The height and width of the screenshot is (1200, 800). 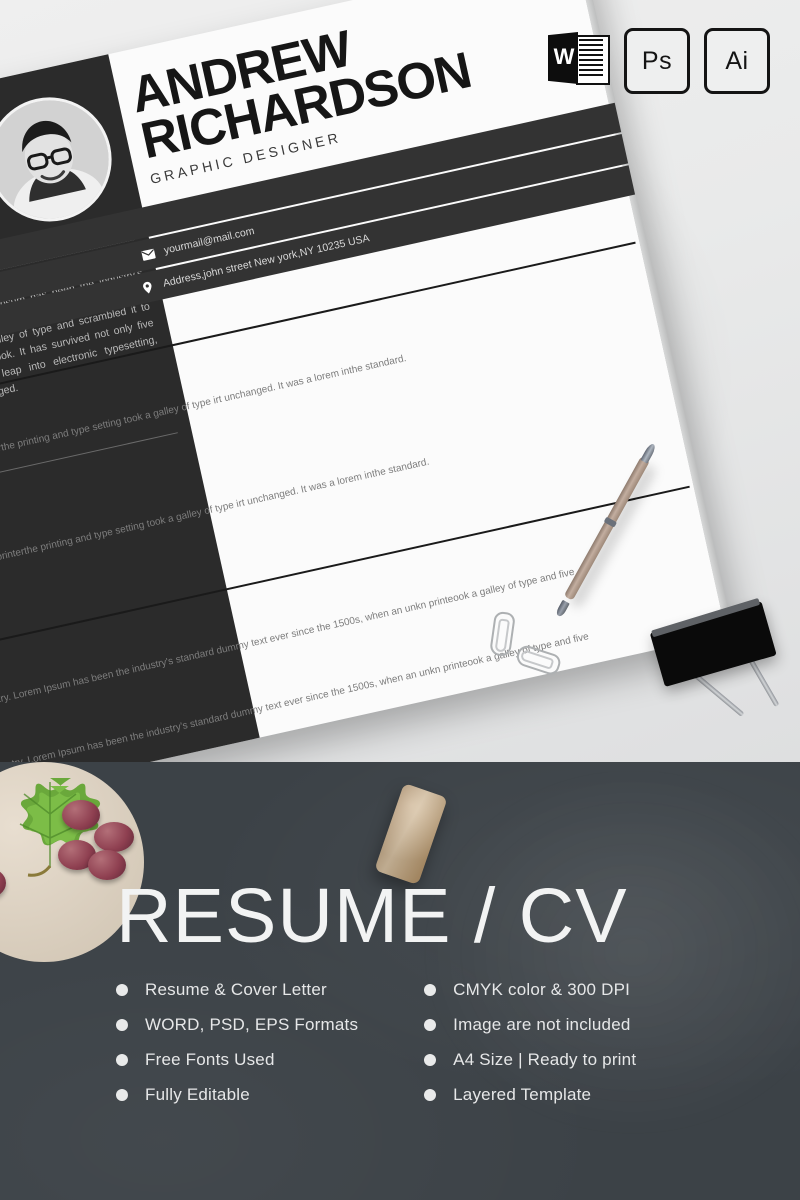 I want to click on feature-label: A4 Size | Ready to print, so click(x=545, y=1059).